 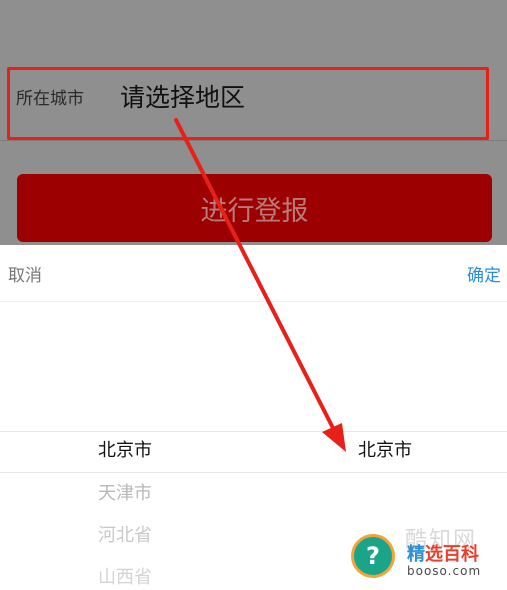 What do you see at coordinates (254, 208) in the screenshot?
I see `submit-button: 进行登报` at bounding box center [254, 208].